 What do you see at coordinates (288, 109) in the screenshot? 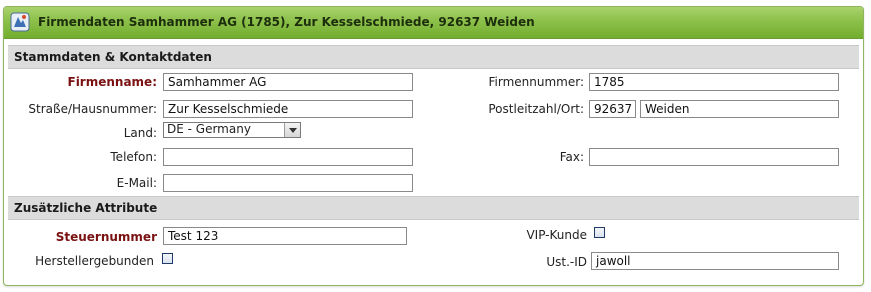
I see `strasse-input: Zur Kesselschmiede` at bounding box center [288, 109].